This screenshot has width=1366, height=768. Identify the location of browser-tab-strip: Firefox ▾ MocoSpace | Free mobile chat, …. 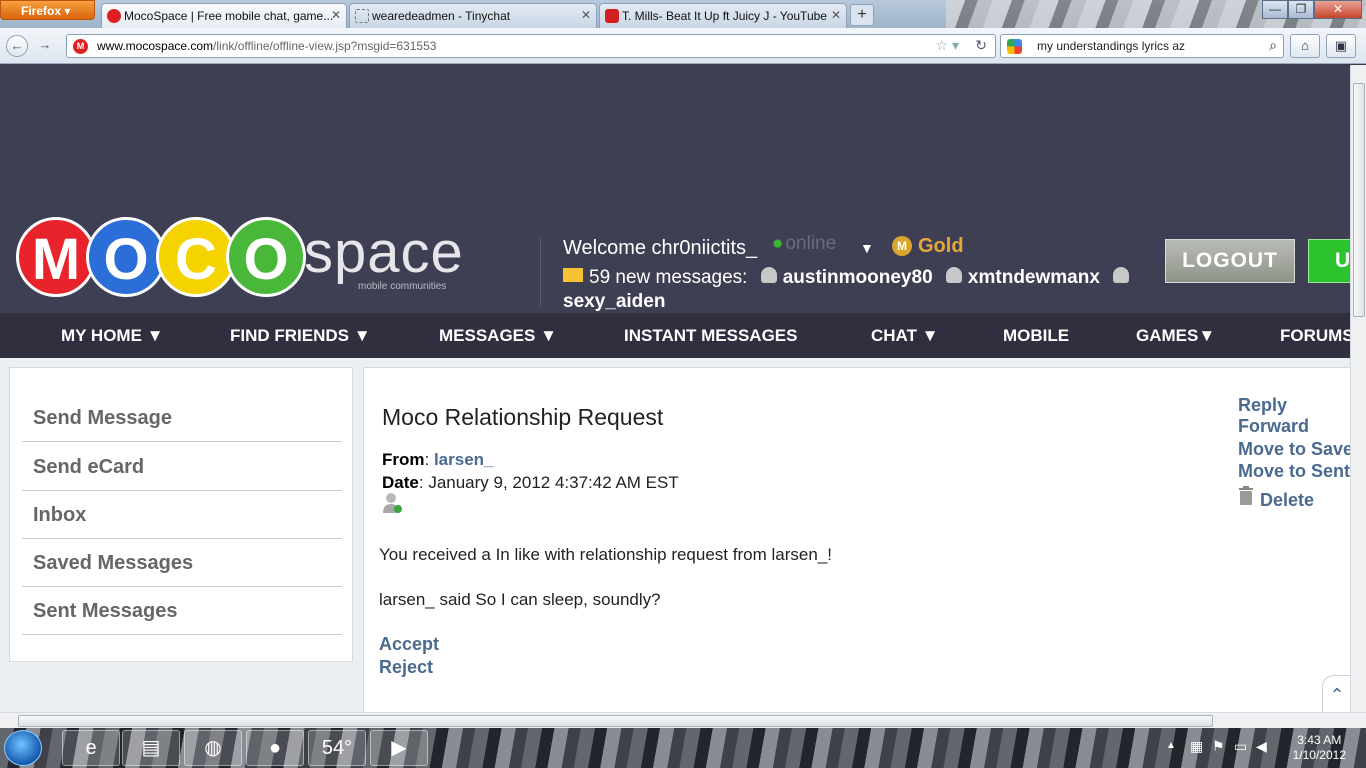
(683, 14).